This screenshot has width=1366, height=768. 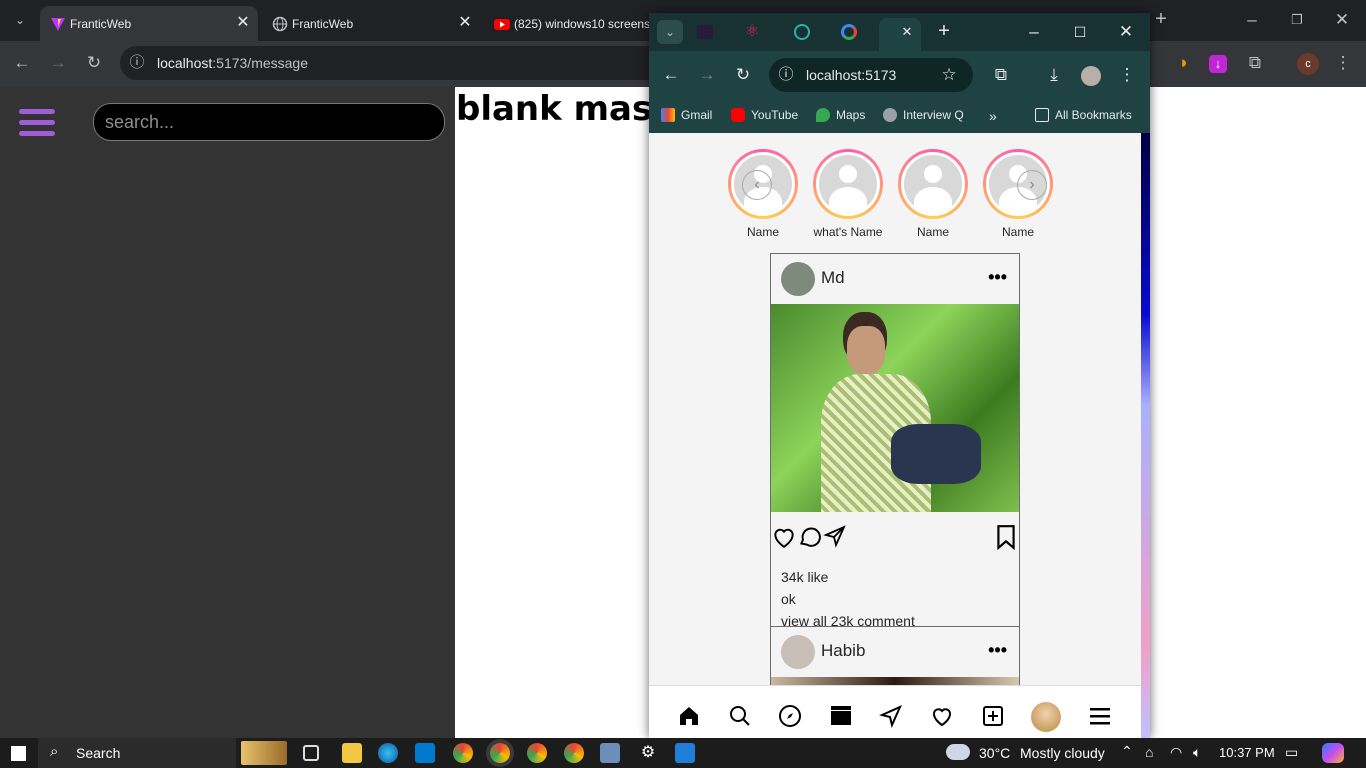 What do you see at coordinates (264, 753) in the screenshot?
I see `search-highlight-icon` at bounding box center [264, 753].